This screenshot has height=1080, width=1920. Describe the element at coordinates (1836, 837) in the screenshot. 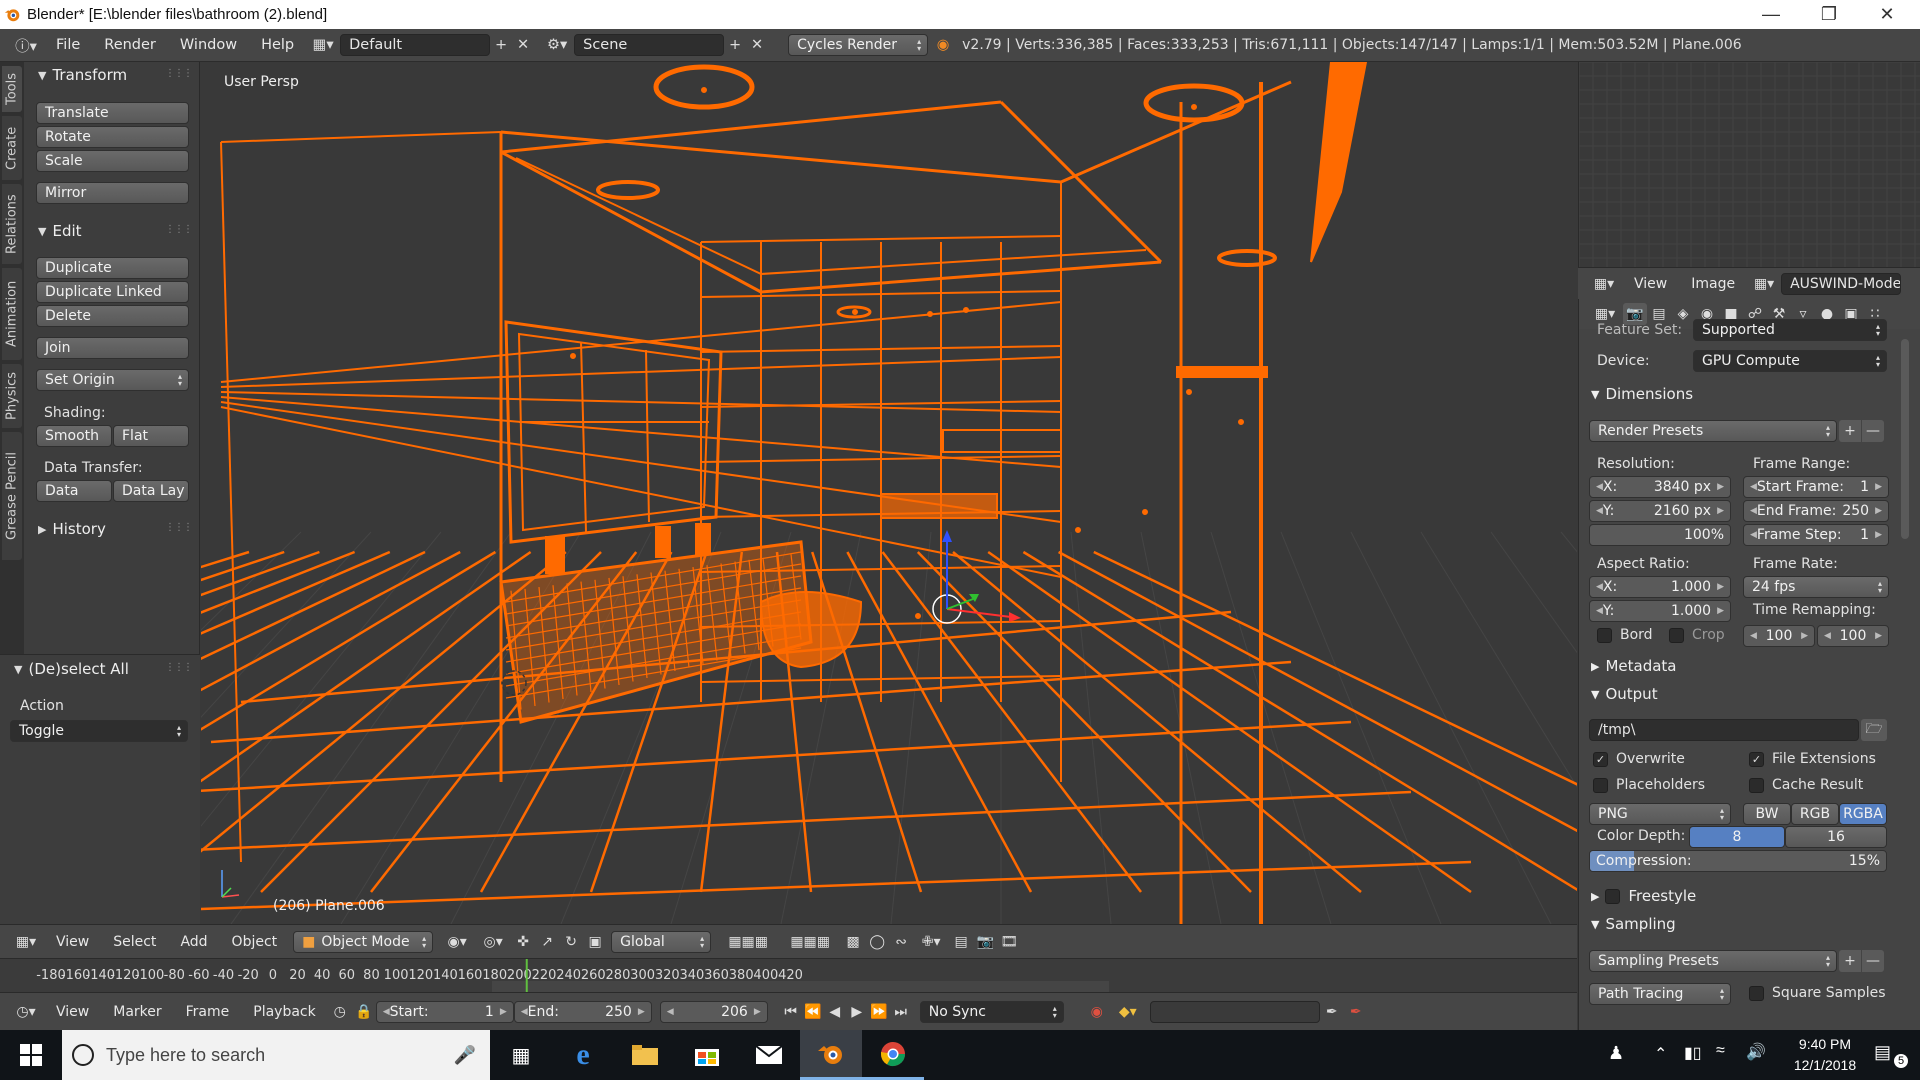

I see `color-depth-16-button: 16` at that location.